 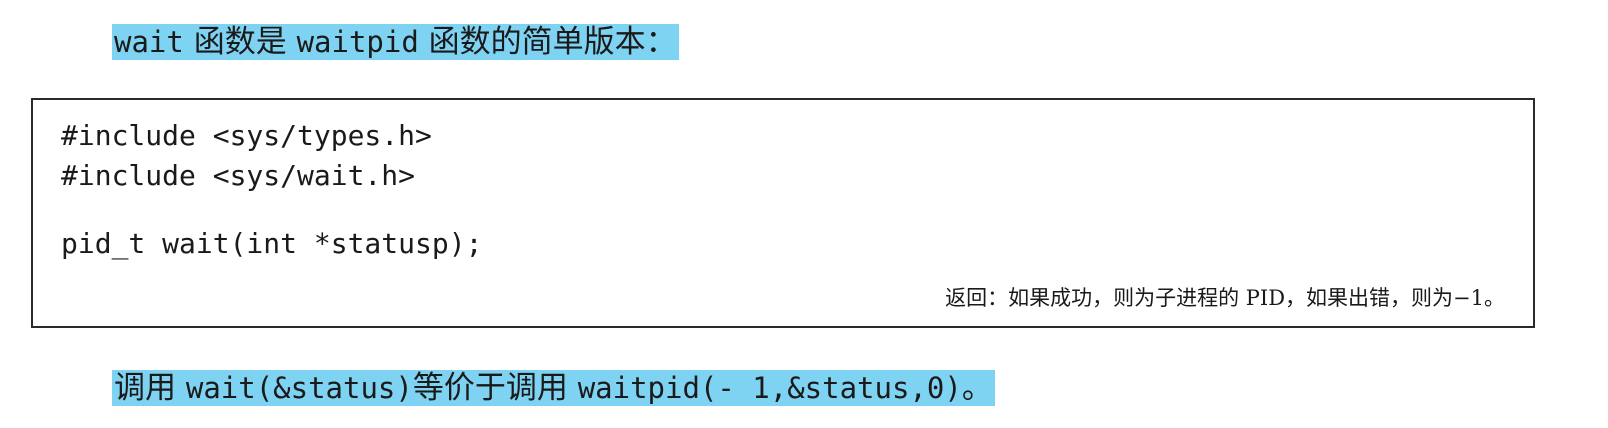 What do you see at coordinates (150, 388) in the screenshot?
I see `outro-text-a: 调用` at bounding box center [150, 388].